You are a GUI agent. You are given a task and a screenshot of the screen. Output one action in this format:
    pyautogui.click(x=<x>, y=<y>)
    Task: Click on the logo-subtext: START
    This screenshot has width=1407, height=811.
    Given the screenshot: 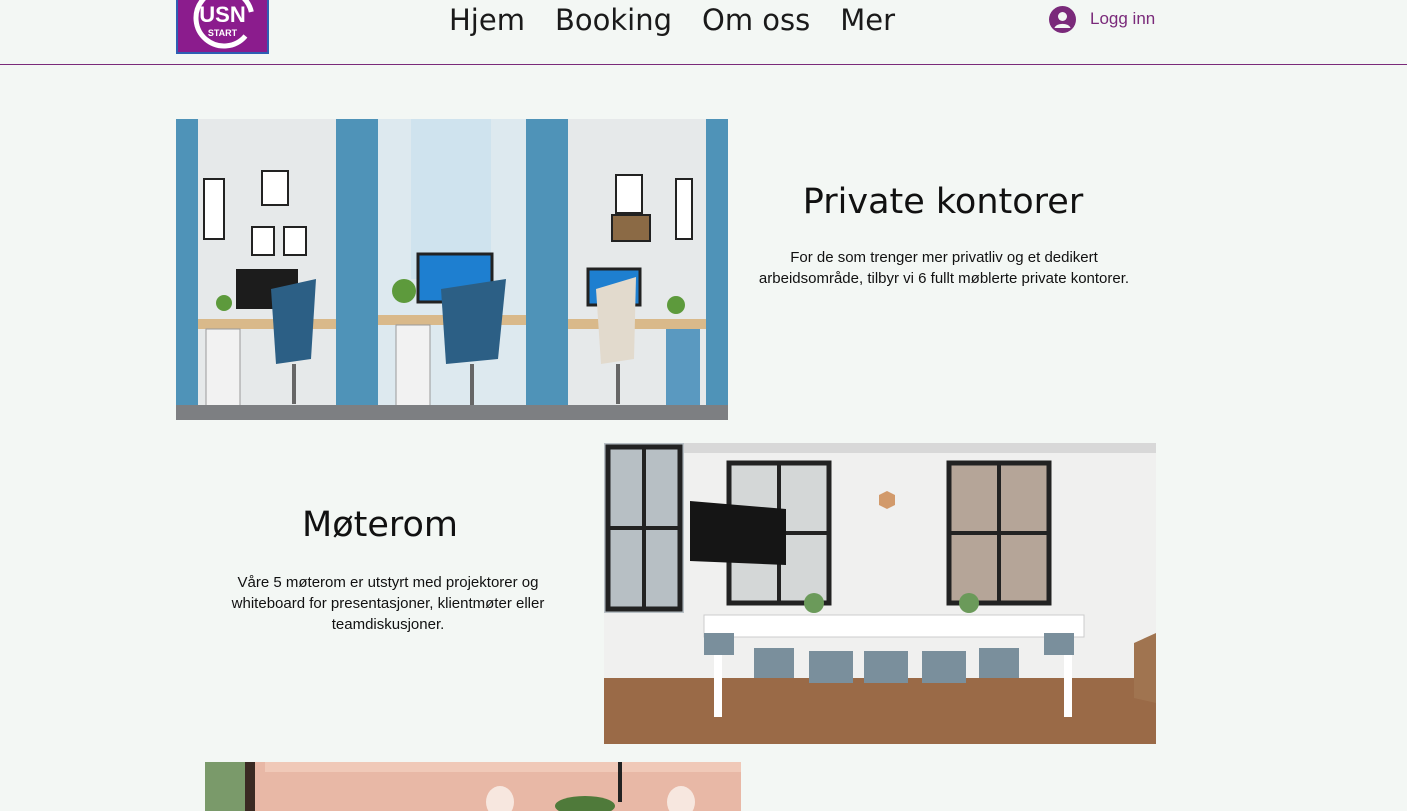 What is the action you would take?
    pyautogui.click(x=222, y=33)
    